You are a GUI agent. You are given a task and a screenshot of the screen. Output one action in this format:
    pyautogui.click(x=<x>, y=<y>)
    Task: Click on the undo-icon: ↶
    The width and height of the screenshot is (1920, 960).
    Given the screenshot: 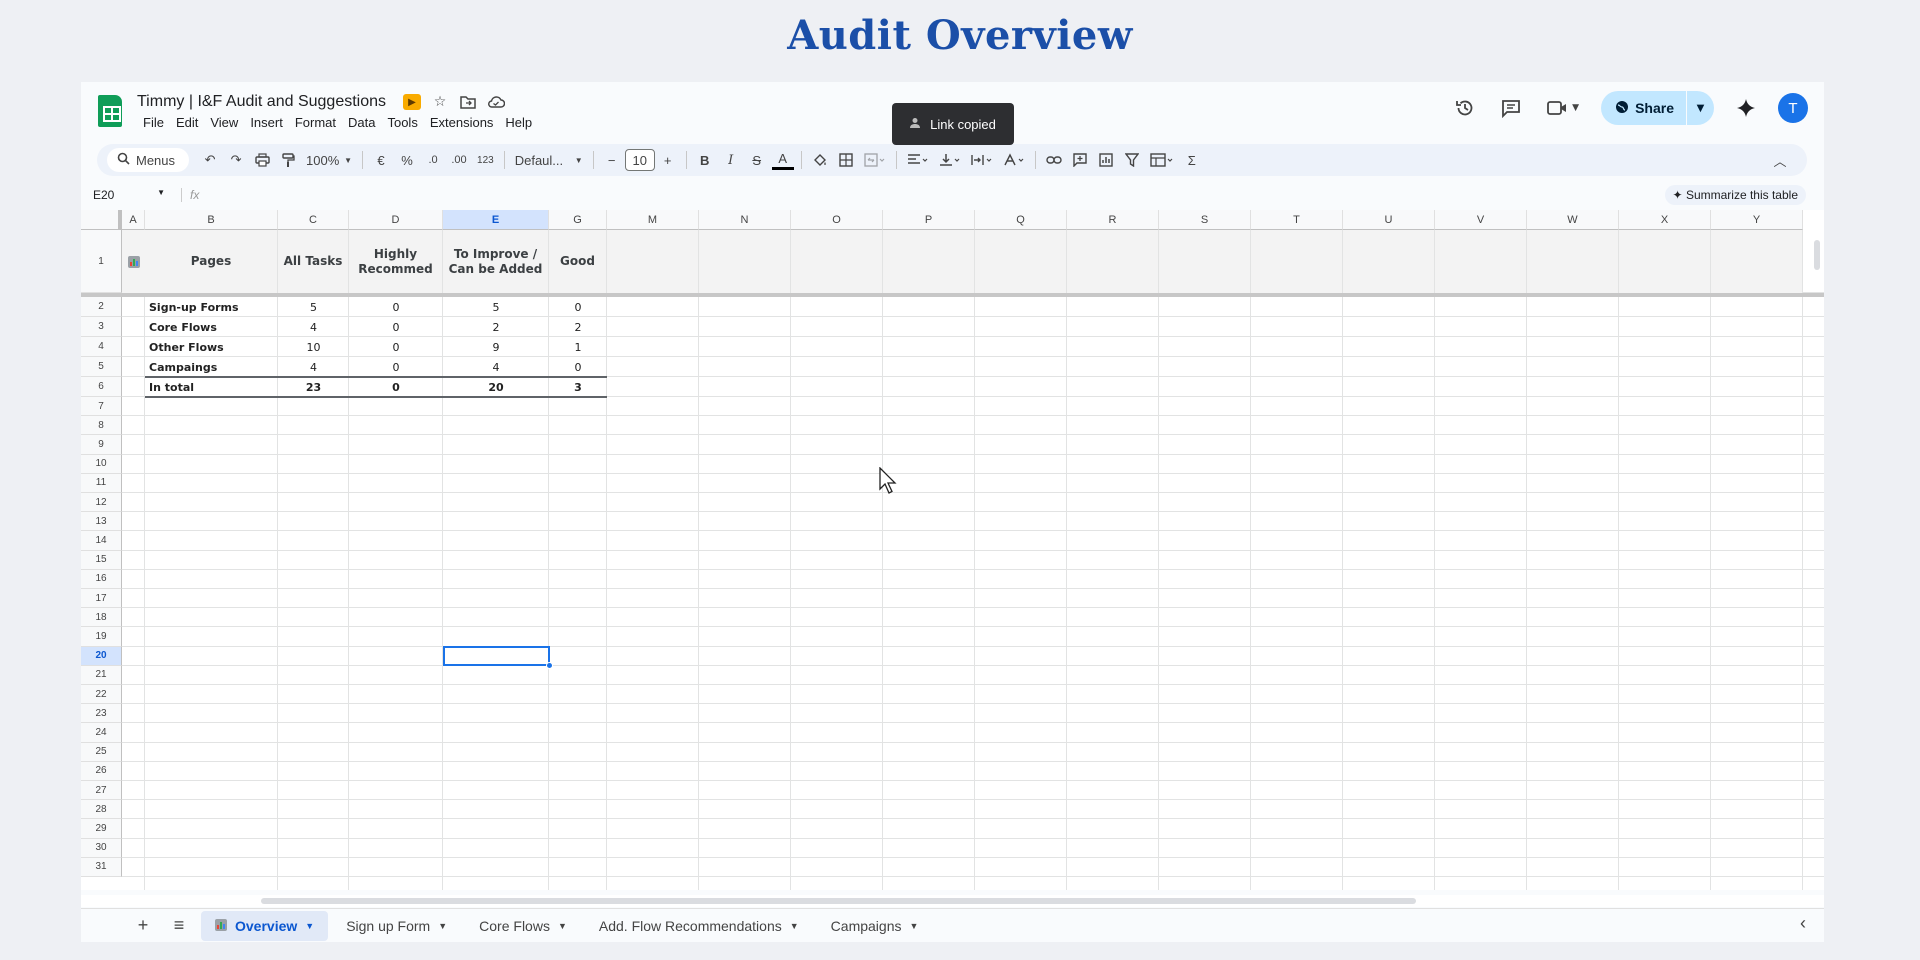 What is the action you would take?
    pyautogui.click(x=210, y=160)
    